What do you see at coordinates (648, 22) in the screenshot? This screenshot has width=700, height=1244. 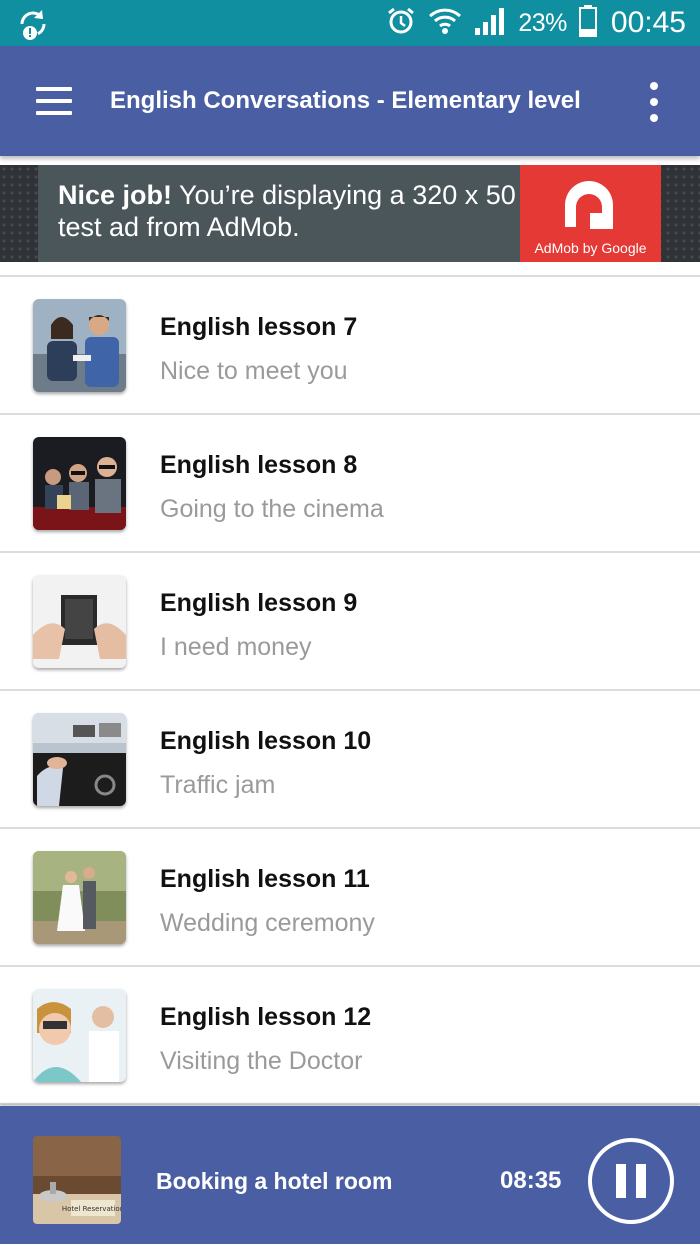 I see `clock-time: 00:45` at bounding box center [648, 22].